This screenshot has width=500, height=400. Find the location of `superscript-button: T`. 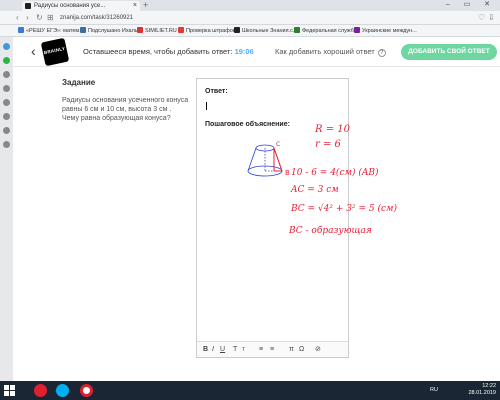

superscript-button: T is located at coordinates (235, 350).